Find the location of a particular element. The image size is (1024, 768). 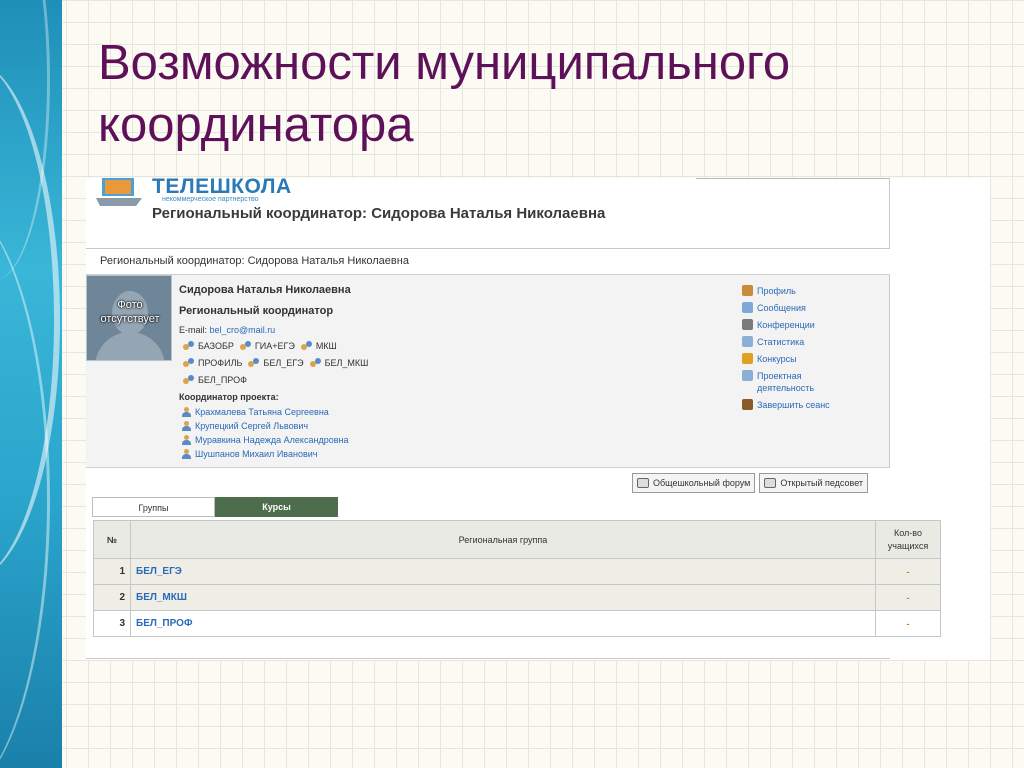

menu-item-messages: Сообщения is located at coordinates (789, 308).